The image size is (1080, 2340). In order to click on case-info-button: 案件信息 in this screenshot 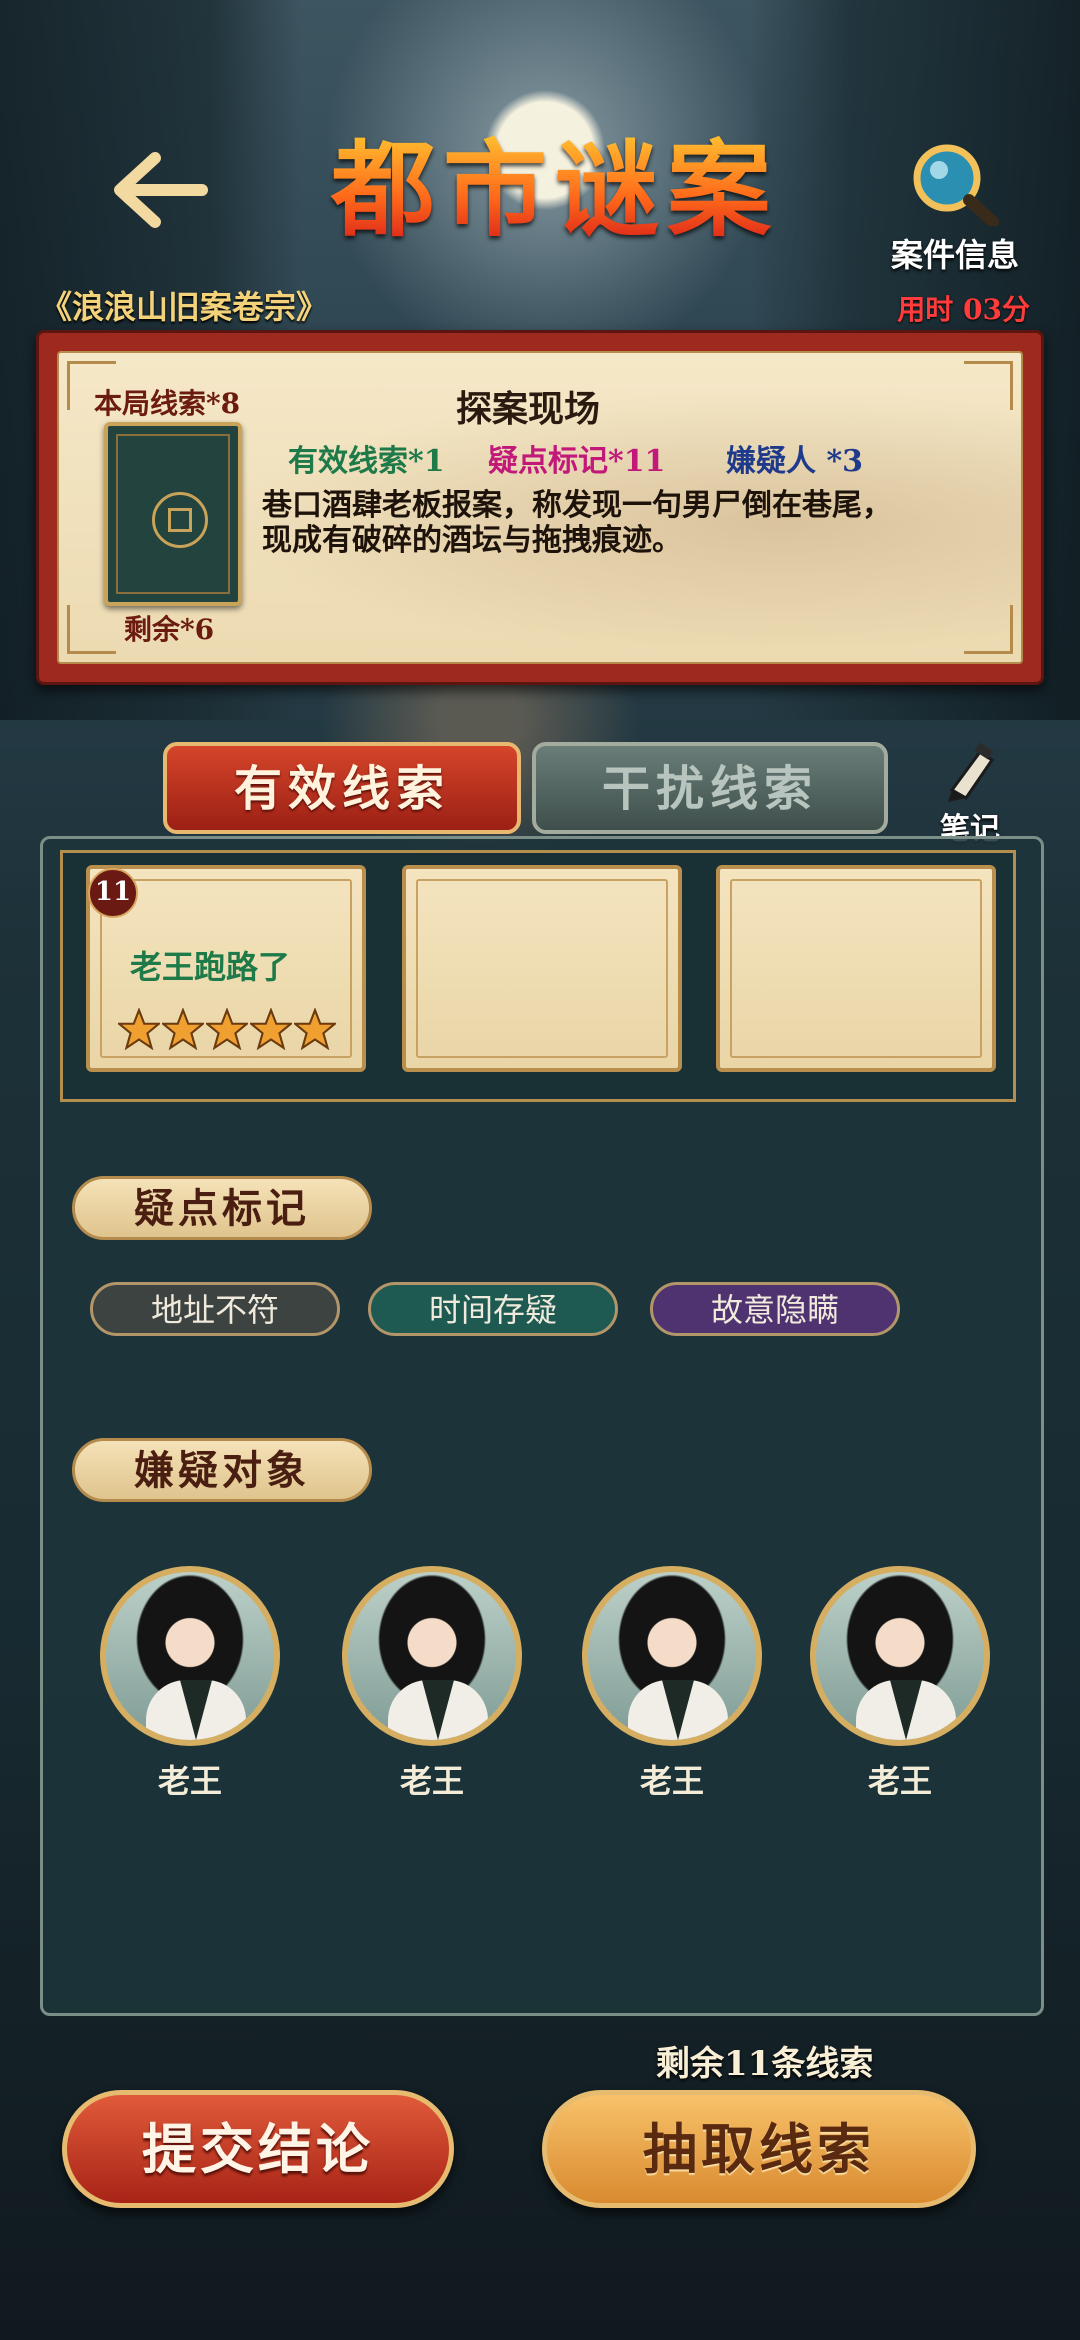, I will do `click(955, 207)`.